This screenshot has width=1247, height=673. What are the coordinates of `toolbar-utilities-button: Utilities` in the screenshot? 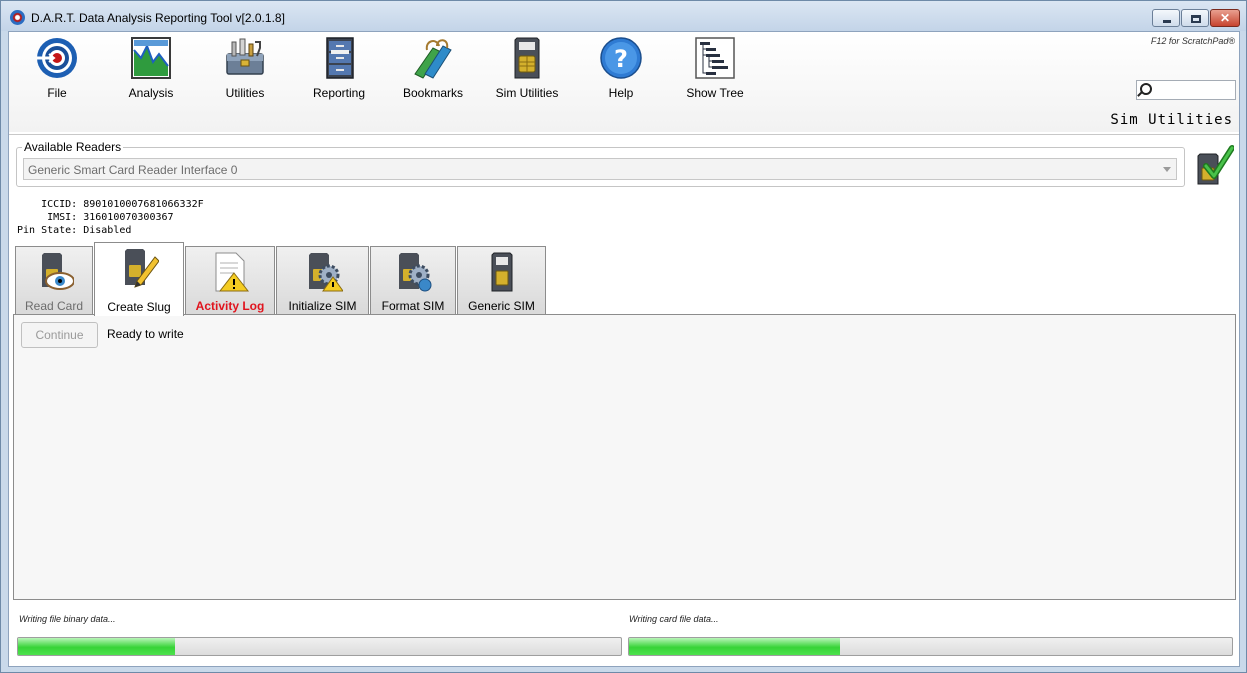 It's located at (245, 71).